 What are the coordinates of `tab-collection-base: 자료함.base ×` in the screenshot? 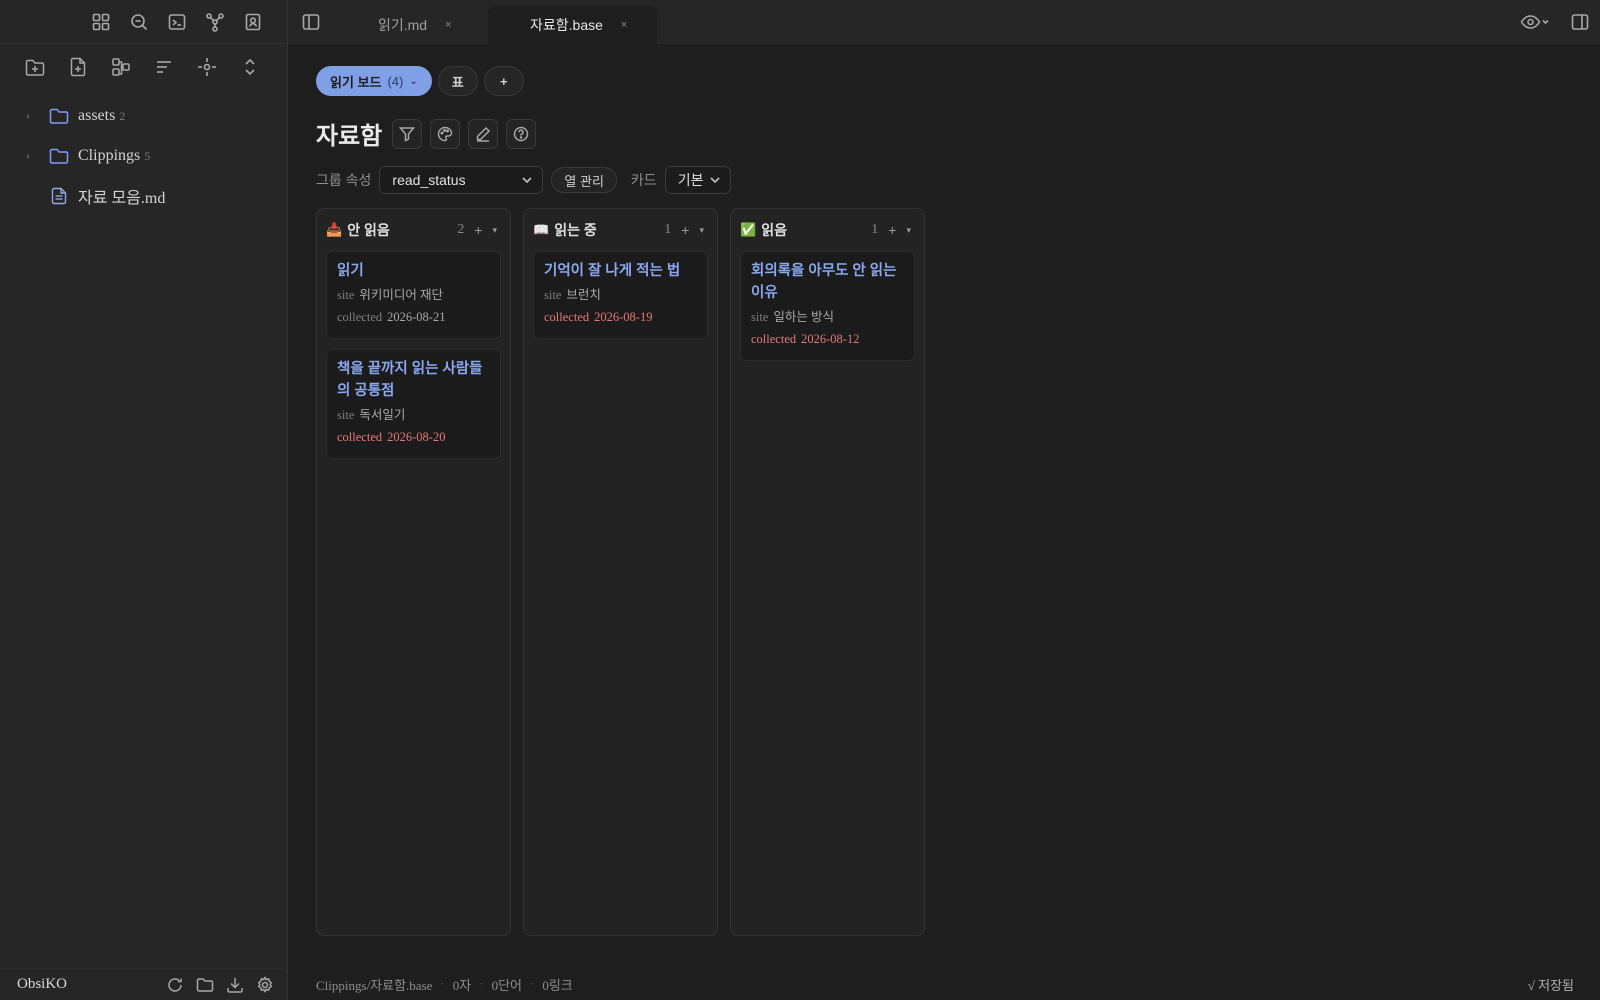 It's located at (573, 25).